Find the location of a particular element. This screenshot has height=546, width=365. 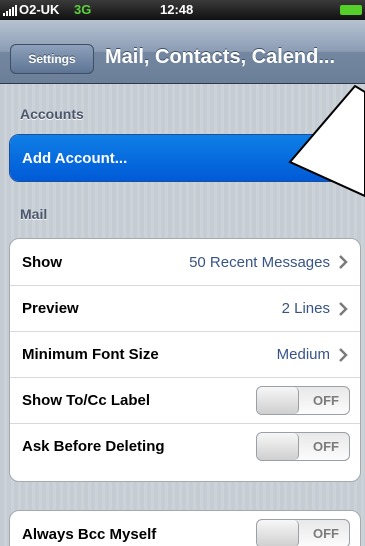

show-tocc-label-row: Show To/Cc Label OFF is located at coordinates (185, 400).